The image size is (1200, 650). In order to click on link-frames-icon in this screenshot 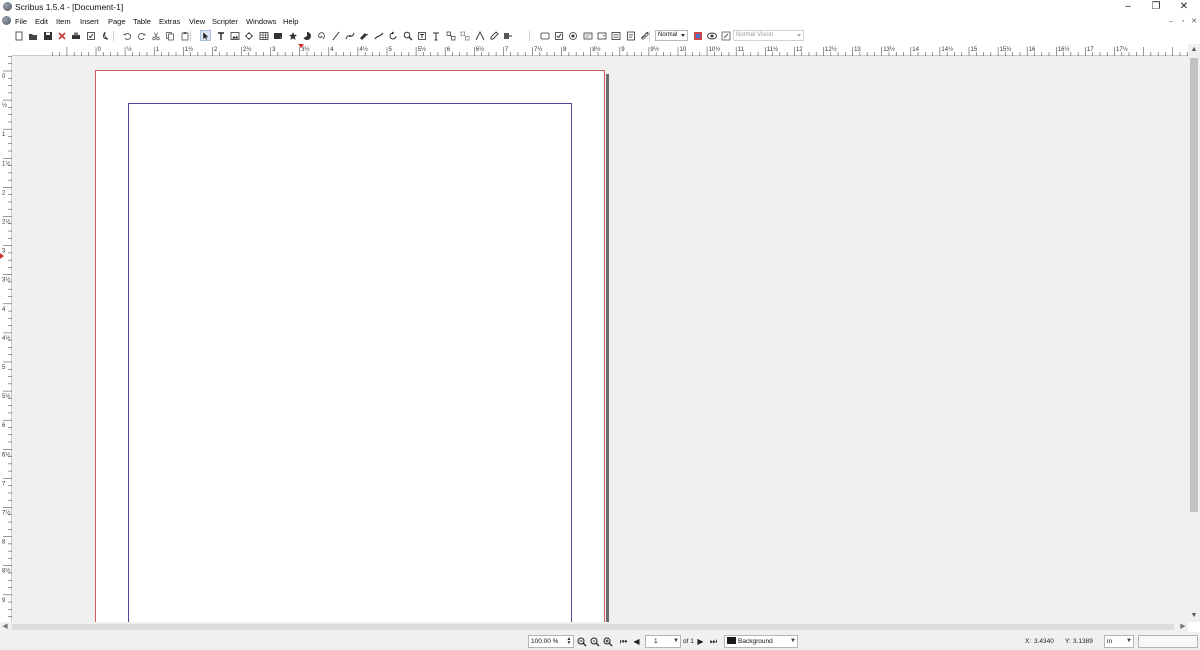, I will do `click(450, 35)`.